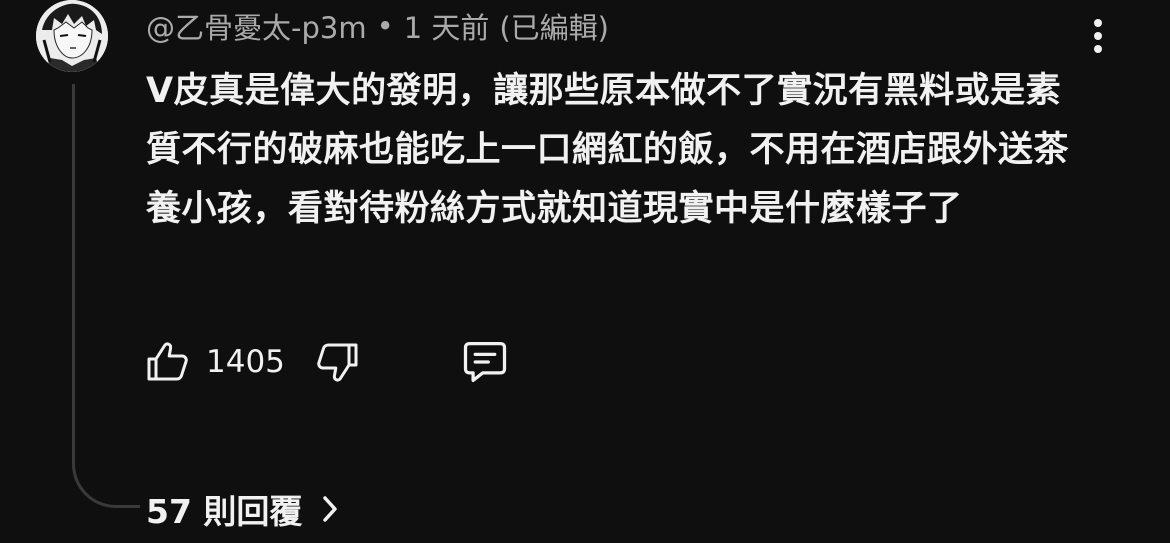 The height and width of the screenshot is (543, 1170). I want to click on more-vert-icon, so click(1098, 36).